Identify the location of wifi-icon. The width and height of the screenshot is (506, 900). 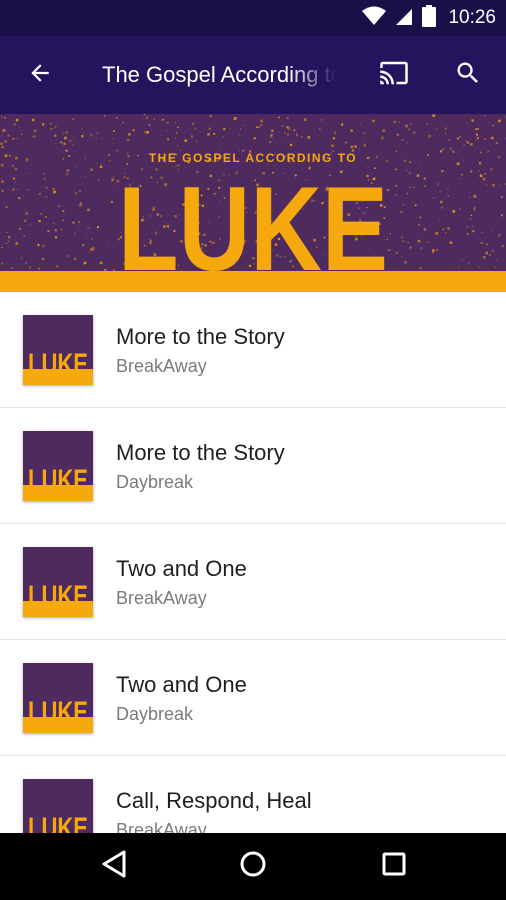
(374, 18).